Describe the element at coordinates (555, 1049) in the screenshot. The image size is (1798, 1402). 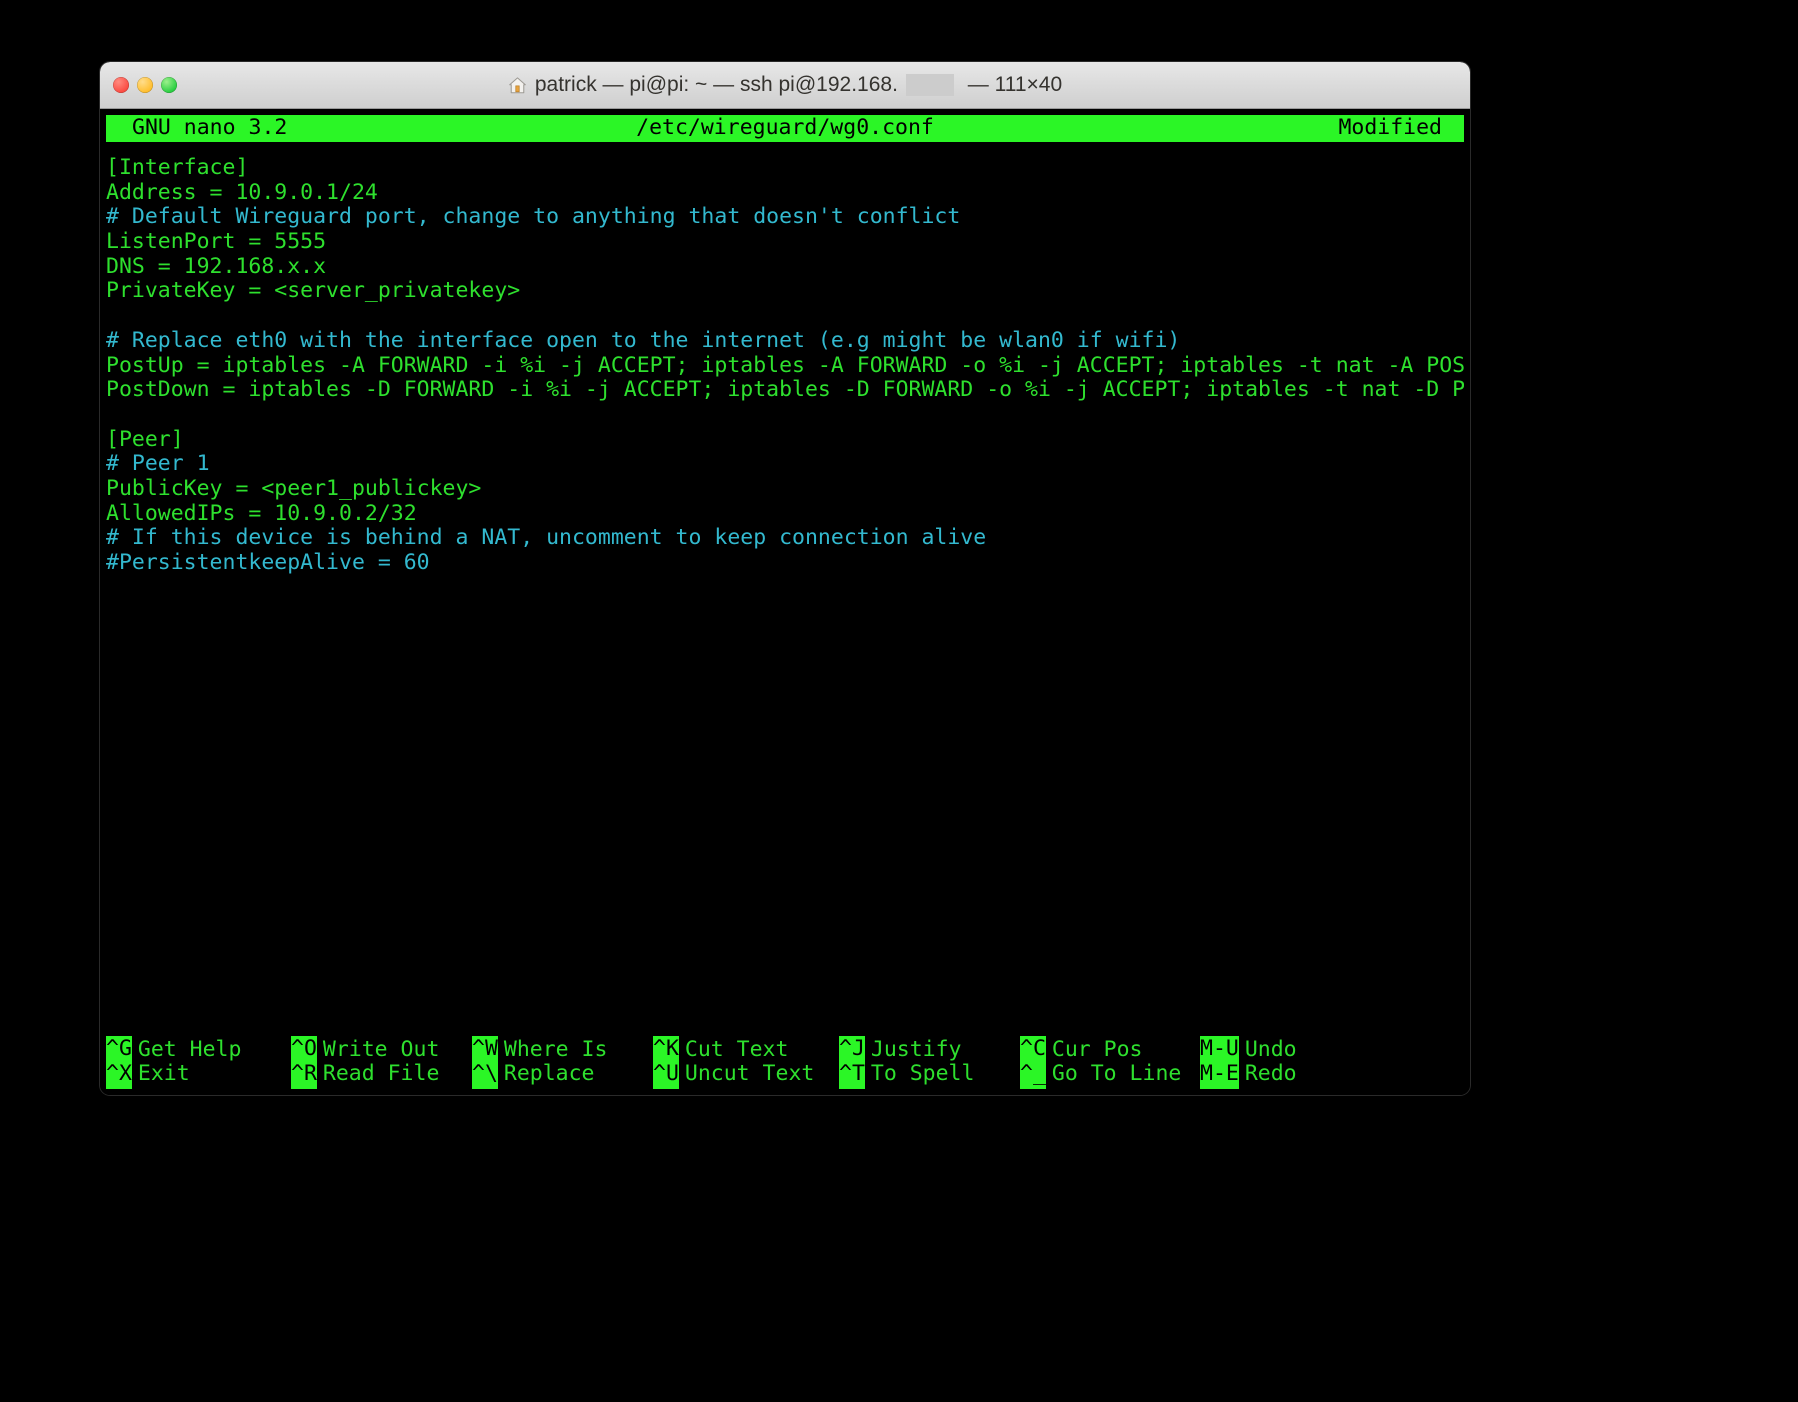
I see `shortcut-label: Where Is` at that location.